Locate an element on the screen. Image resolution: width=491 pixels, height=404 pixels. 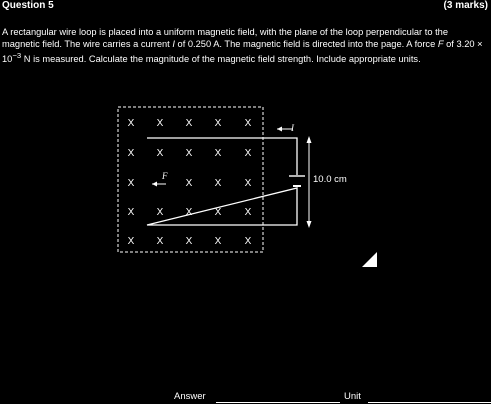
current-label: I is located at coordinates (292, 128).